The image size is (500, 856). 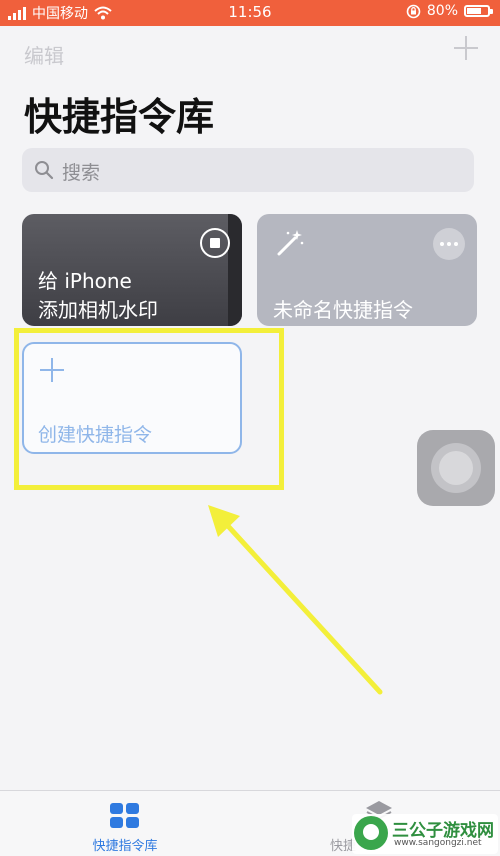 I want to click on tab-library: 快捷指令库, so click(x=125, y=823).